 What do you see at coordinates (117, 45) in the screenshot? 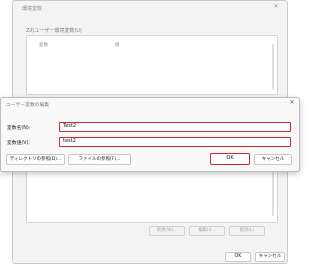
I see `column-header-value: 値` at bounding box center [117, 45].